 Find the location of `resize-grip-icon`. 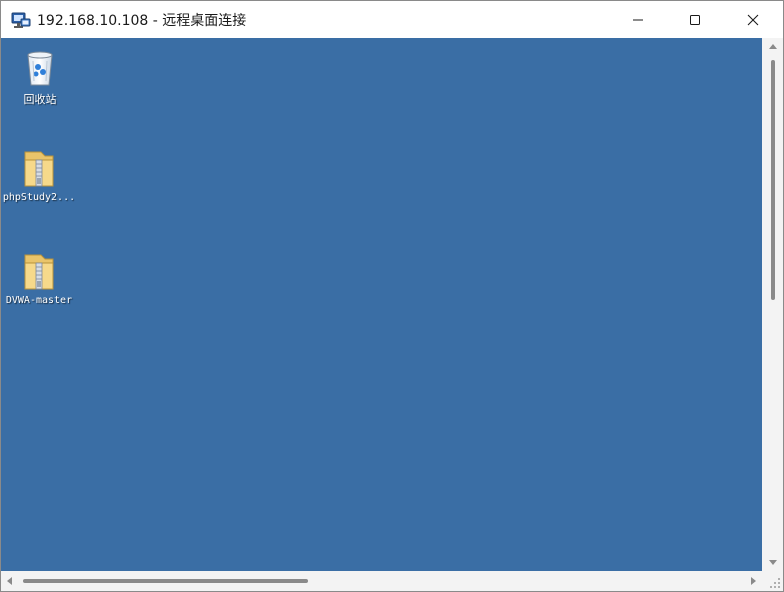

resize-grip-icon is located at coordinates (772, 581).